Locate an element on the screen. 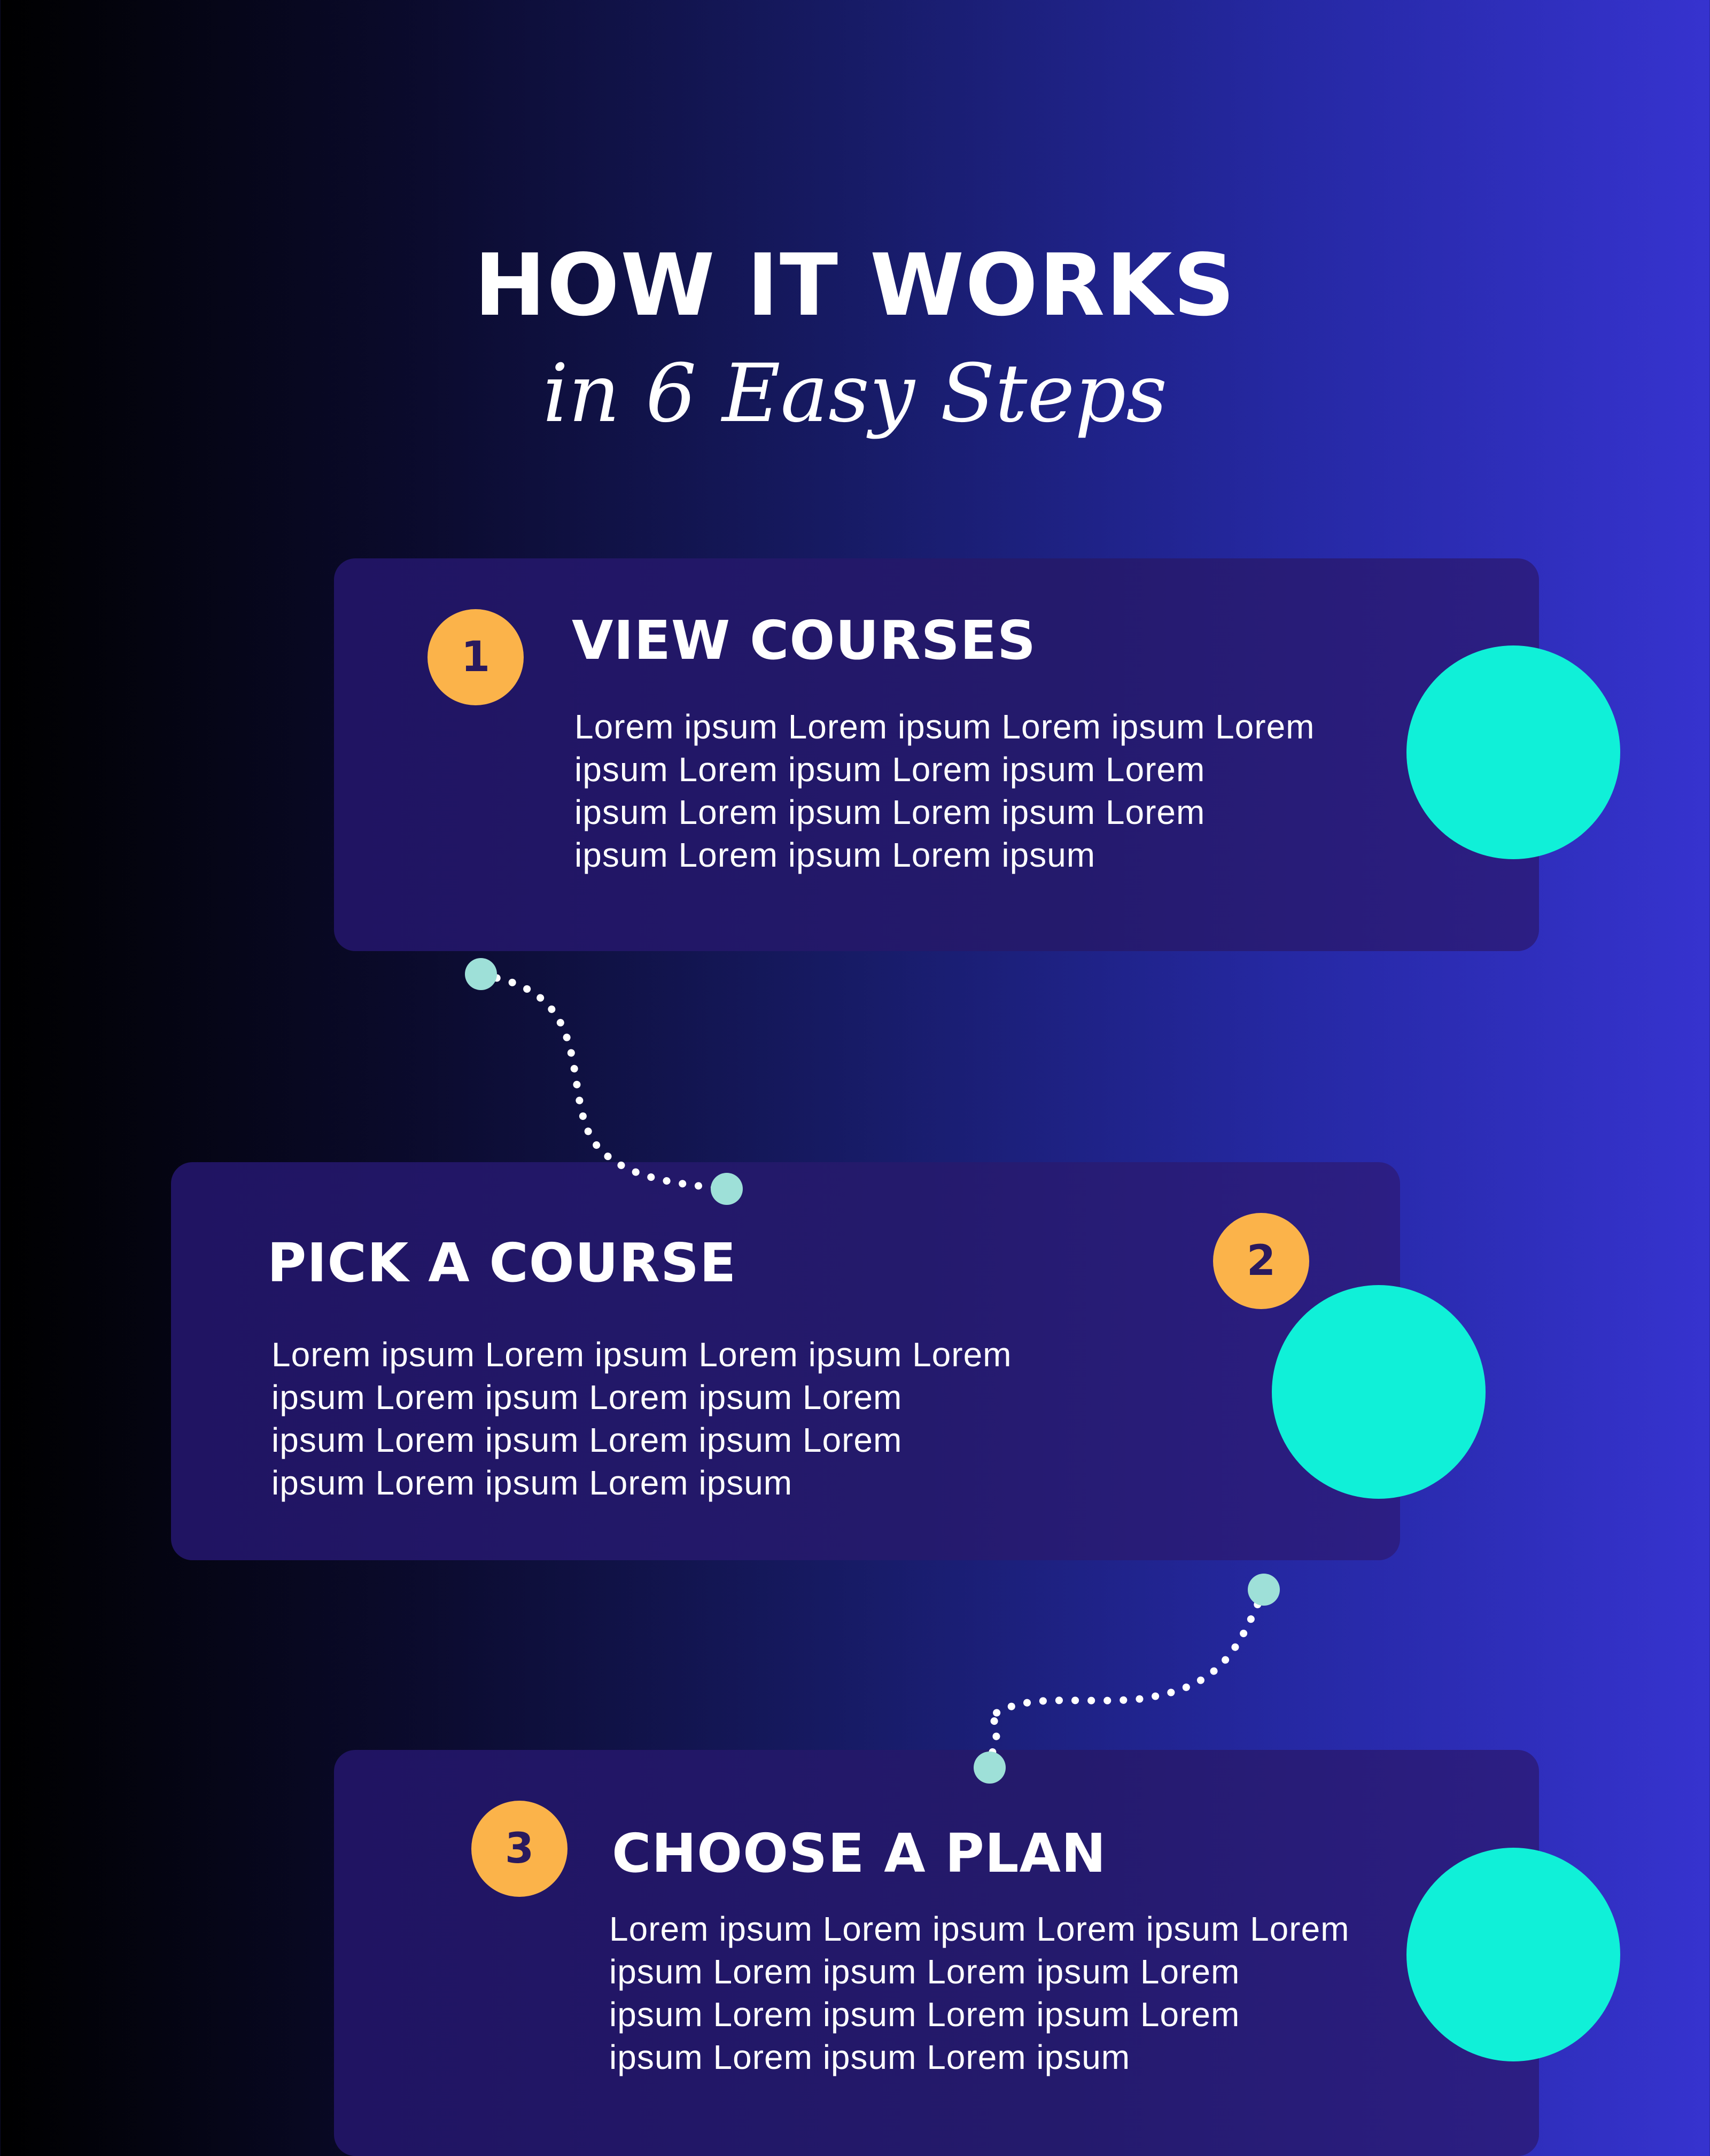 This screenshot has height=2156, width=1710. step-heading-1: VIEW COURSES is located at coordinates (804, 641).